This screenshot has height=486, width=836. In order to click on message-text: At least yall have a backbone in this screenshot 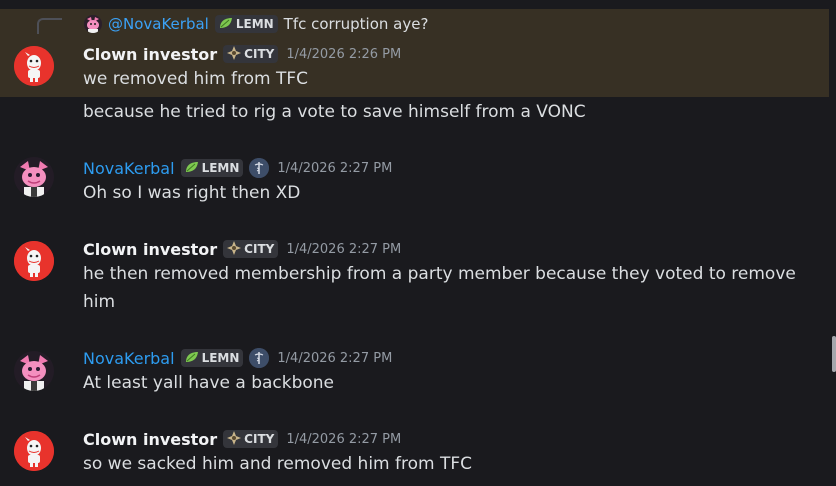, I will do `click(209, 383)`.